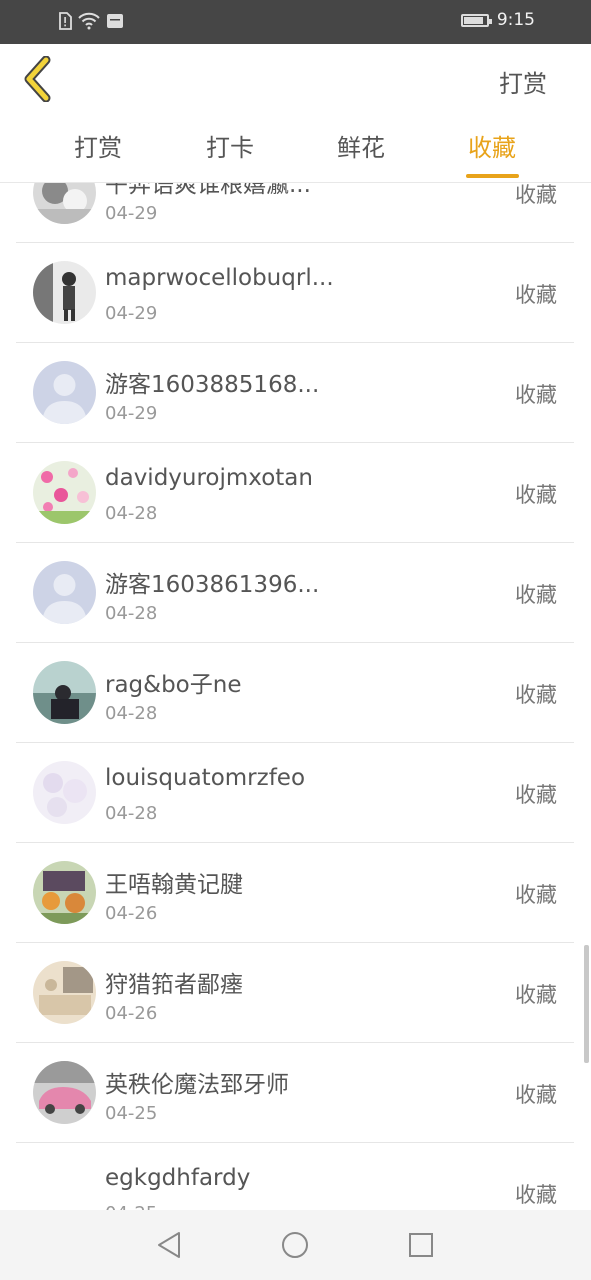 This screenshot has height=1280, width=591. What do you see at coordinates (295, 493) in the screenshot?
I see `list-item: davidyurojmxotan 04-28 收藏` at bounding box center [295, 493].